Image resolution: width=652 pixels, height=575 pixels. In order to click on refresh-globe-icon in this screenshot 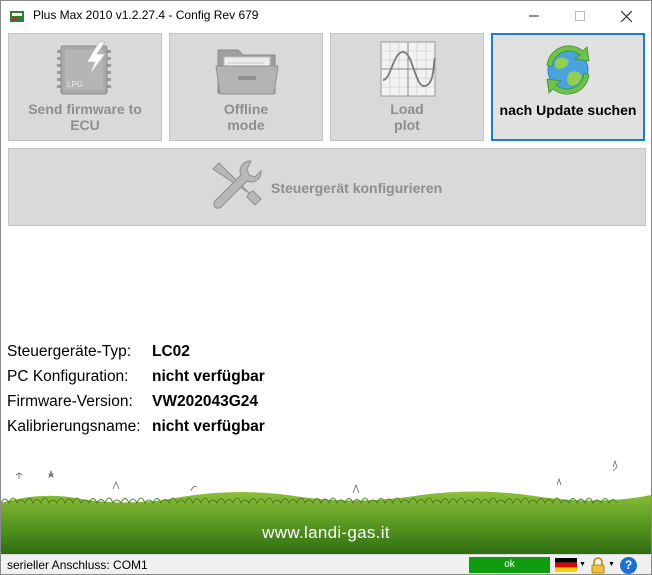, I will do `click(568, 70)`.